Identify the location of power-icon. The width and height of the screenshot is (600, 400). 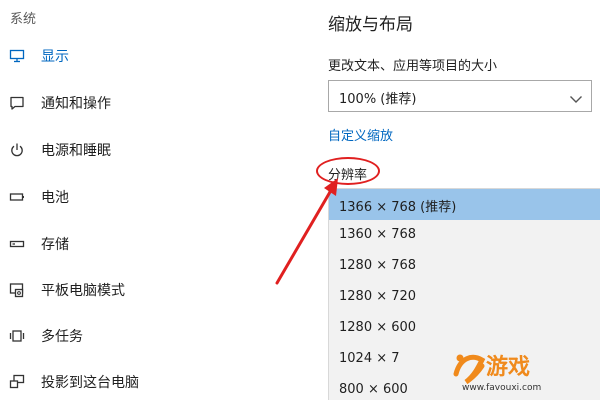
(17, 150).